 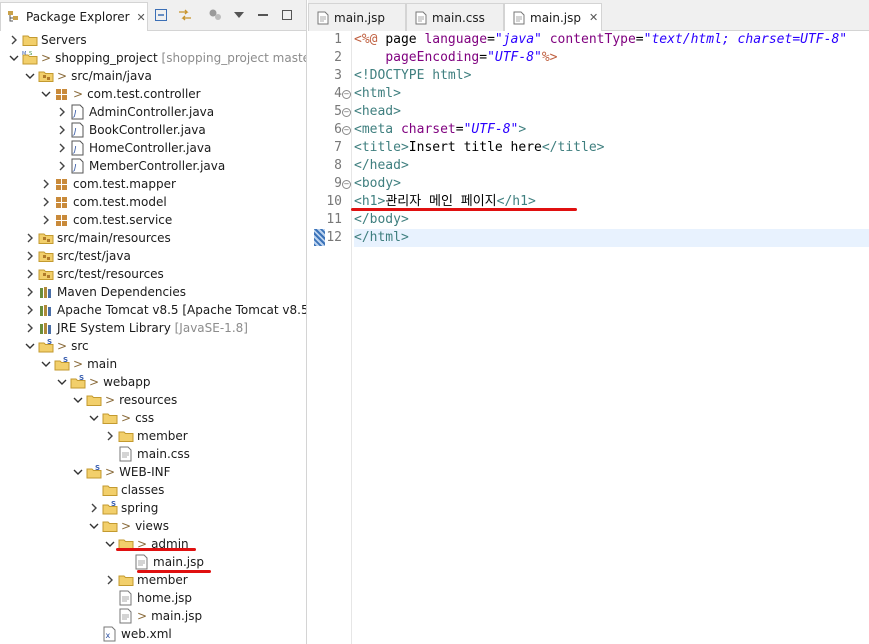 What do you see at coordinates (215, 15) in the screenshot?
I see `focus-icon` at bounding box center [215, 15].